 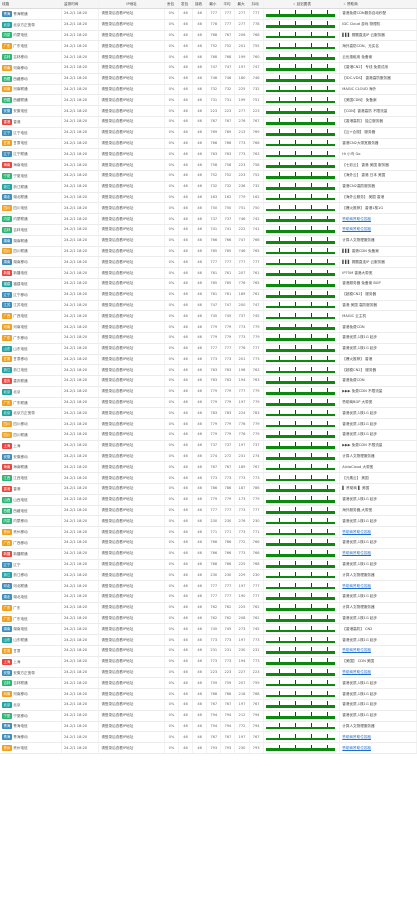 I want to click on sponsor-notice: AlviaCloud 大带宽, so click(x=378, y=467).